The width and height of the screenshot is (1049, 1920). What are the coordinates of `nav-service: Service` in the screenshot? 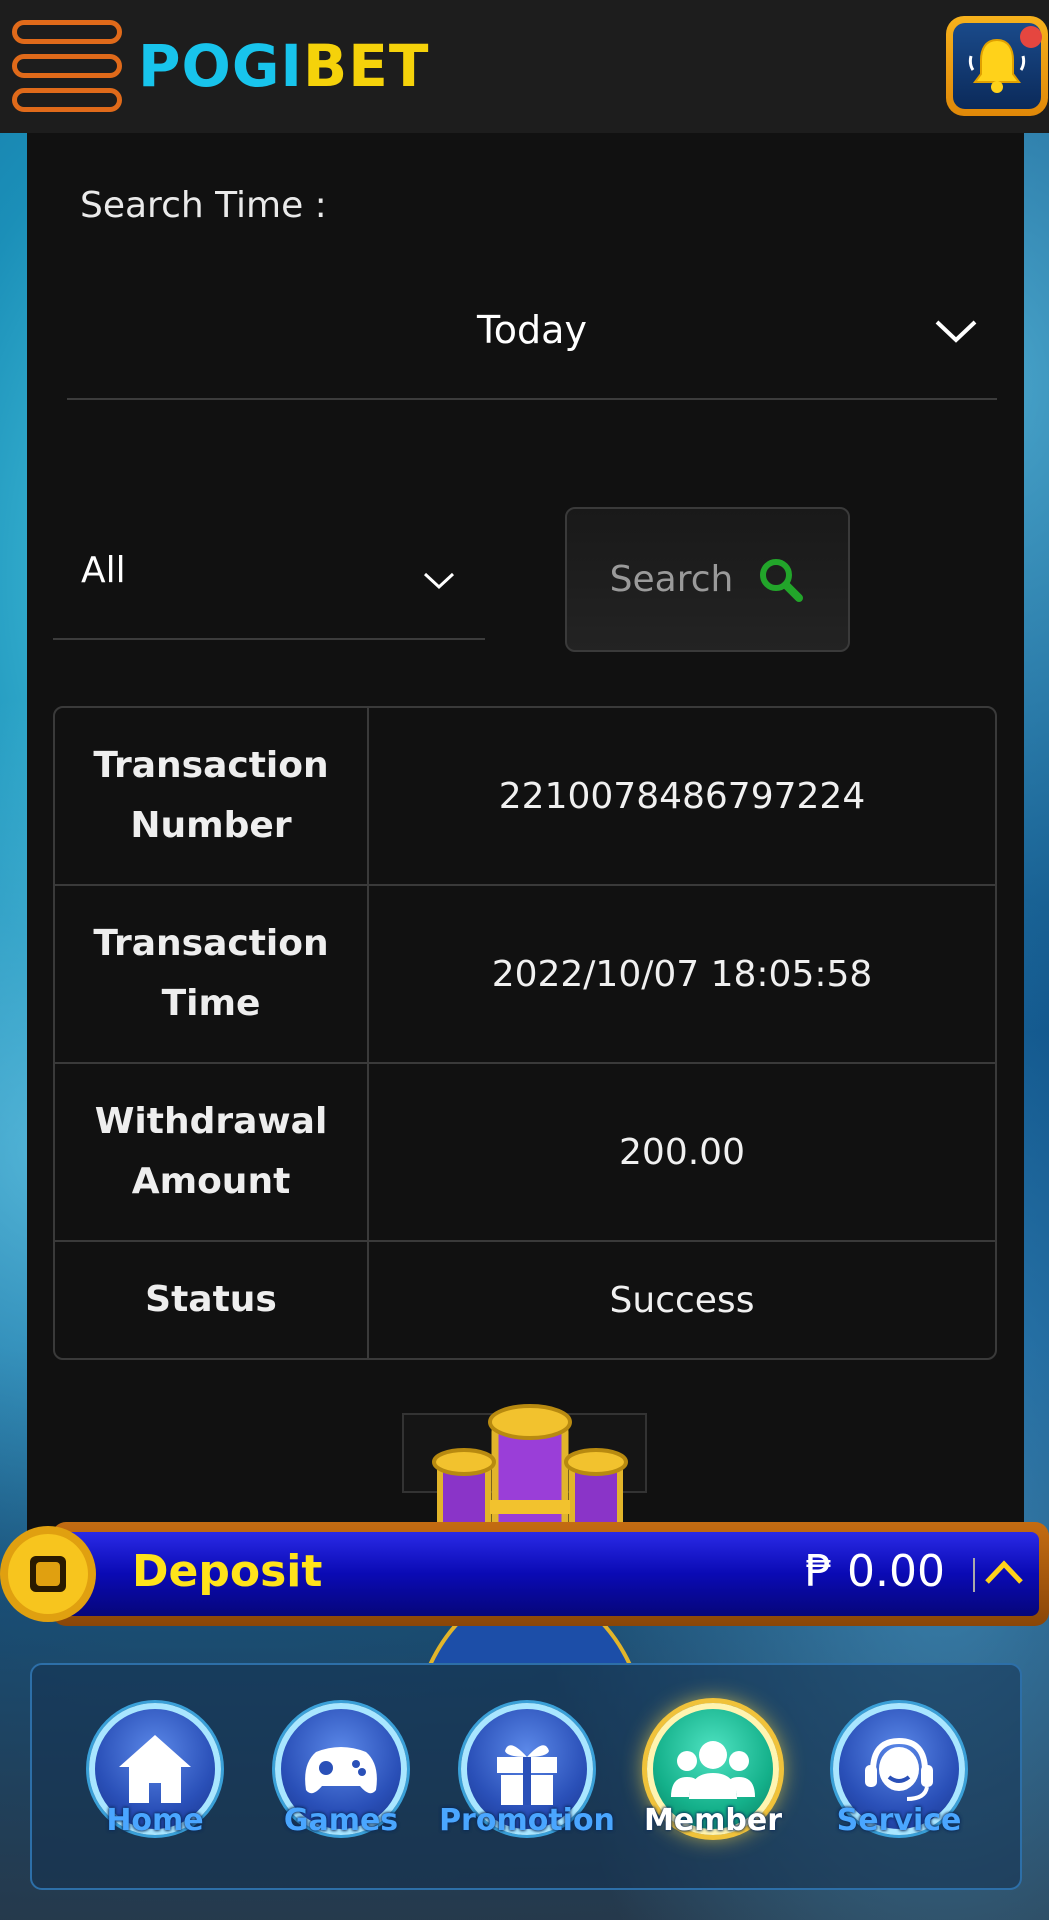 It's located at (899, 1788).